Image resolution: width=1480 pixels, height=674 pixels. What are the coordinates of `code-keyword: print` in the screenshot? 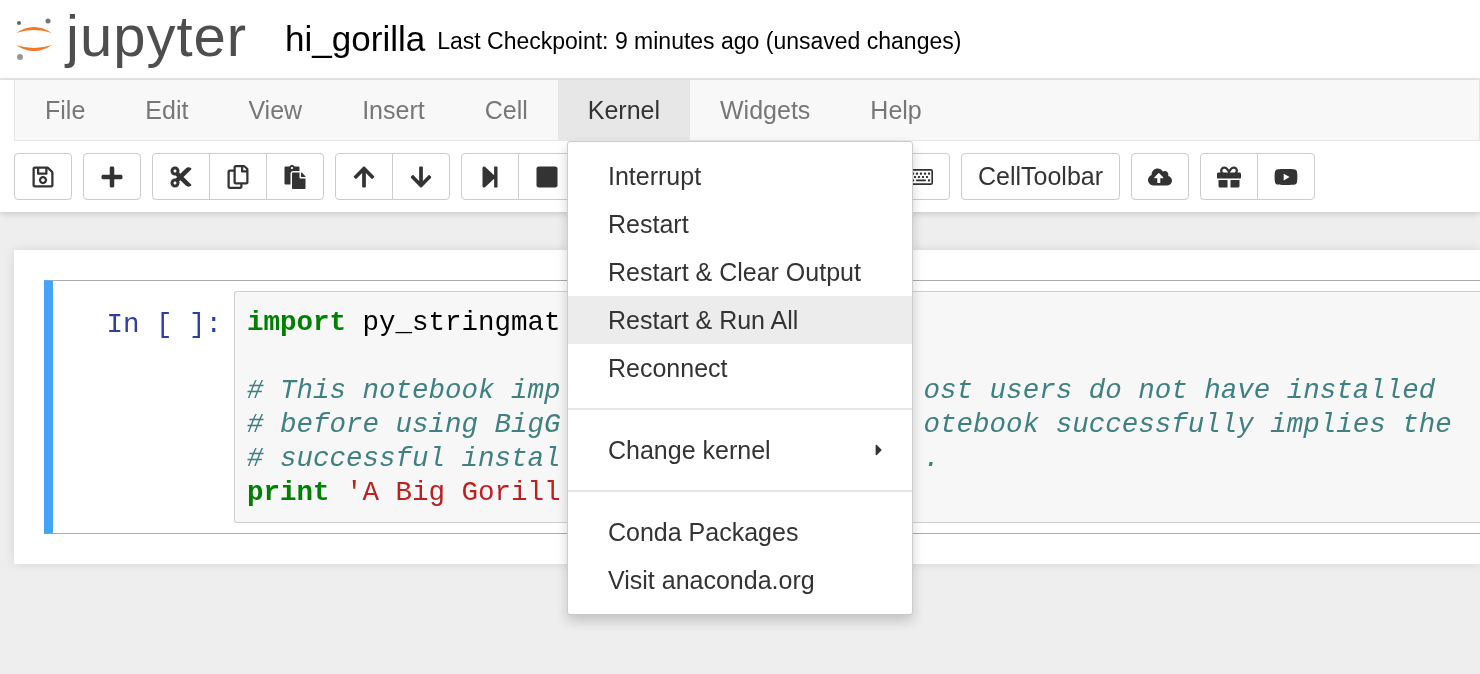 It's located at (288, 492).